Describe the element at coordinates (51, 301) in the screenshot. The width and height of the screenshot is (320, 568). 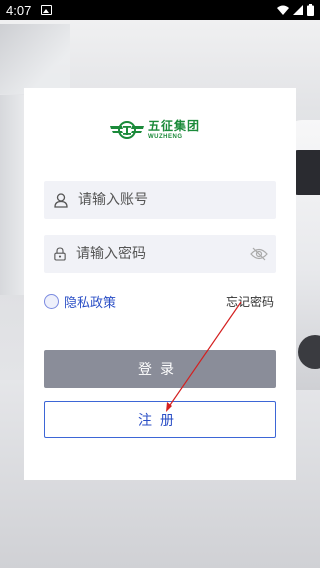
I see `privacy-radio` at that location.